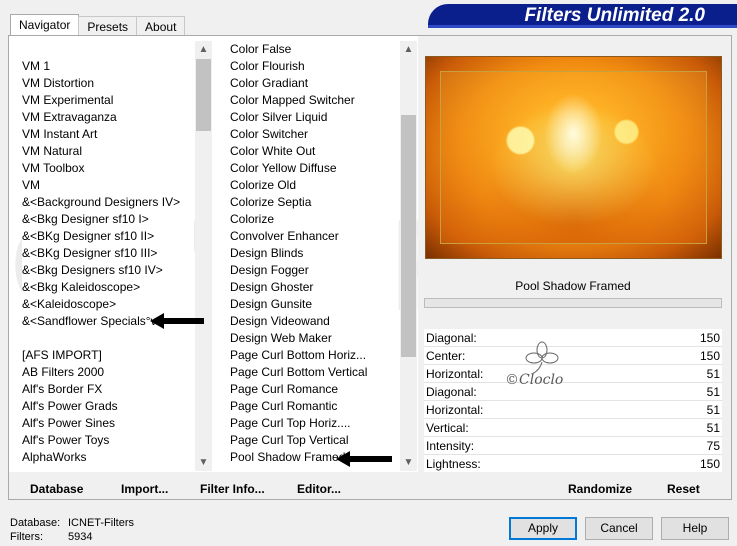 The width and height of the screenshot is (737, 546). I want to click on param-label: Diagonal:, so click(451, 392).